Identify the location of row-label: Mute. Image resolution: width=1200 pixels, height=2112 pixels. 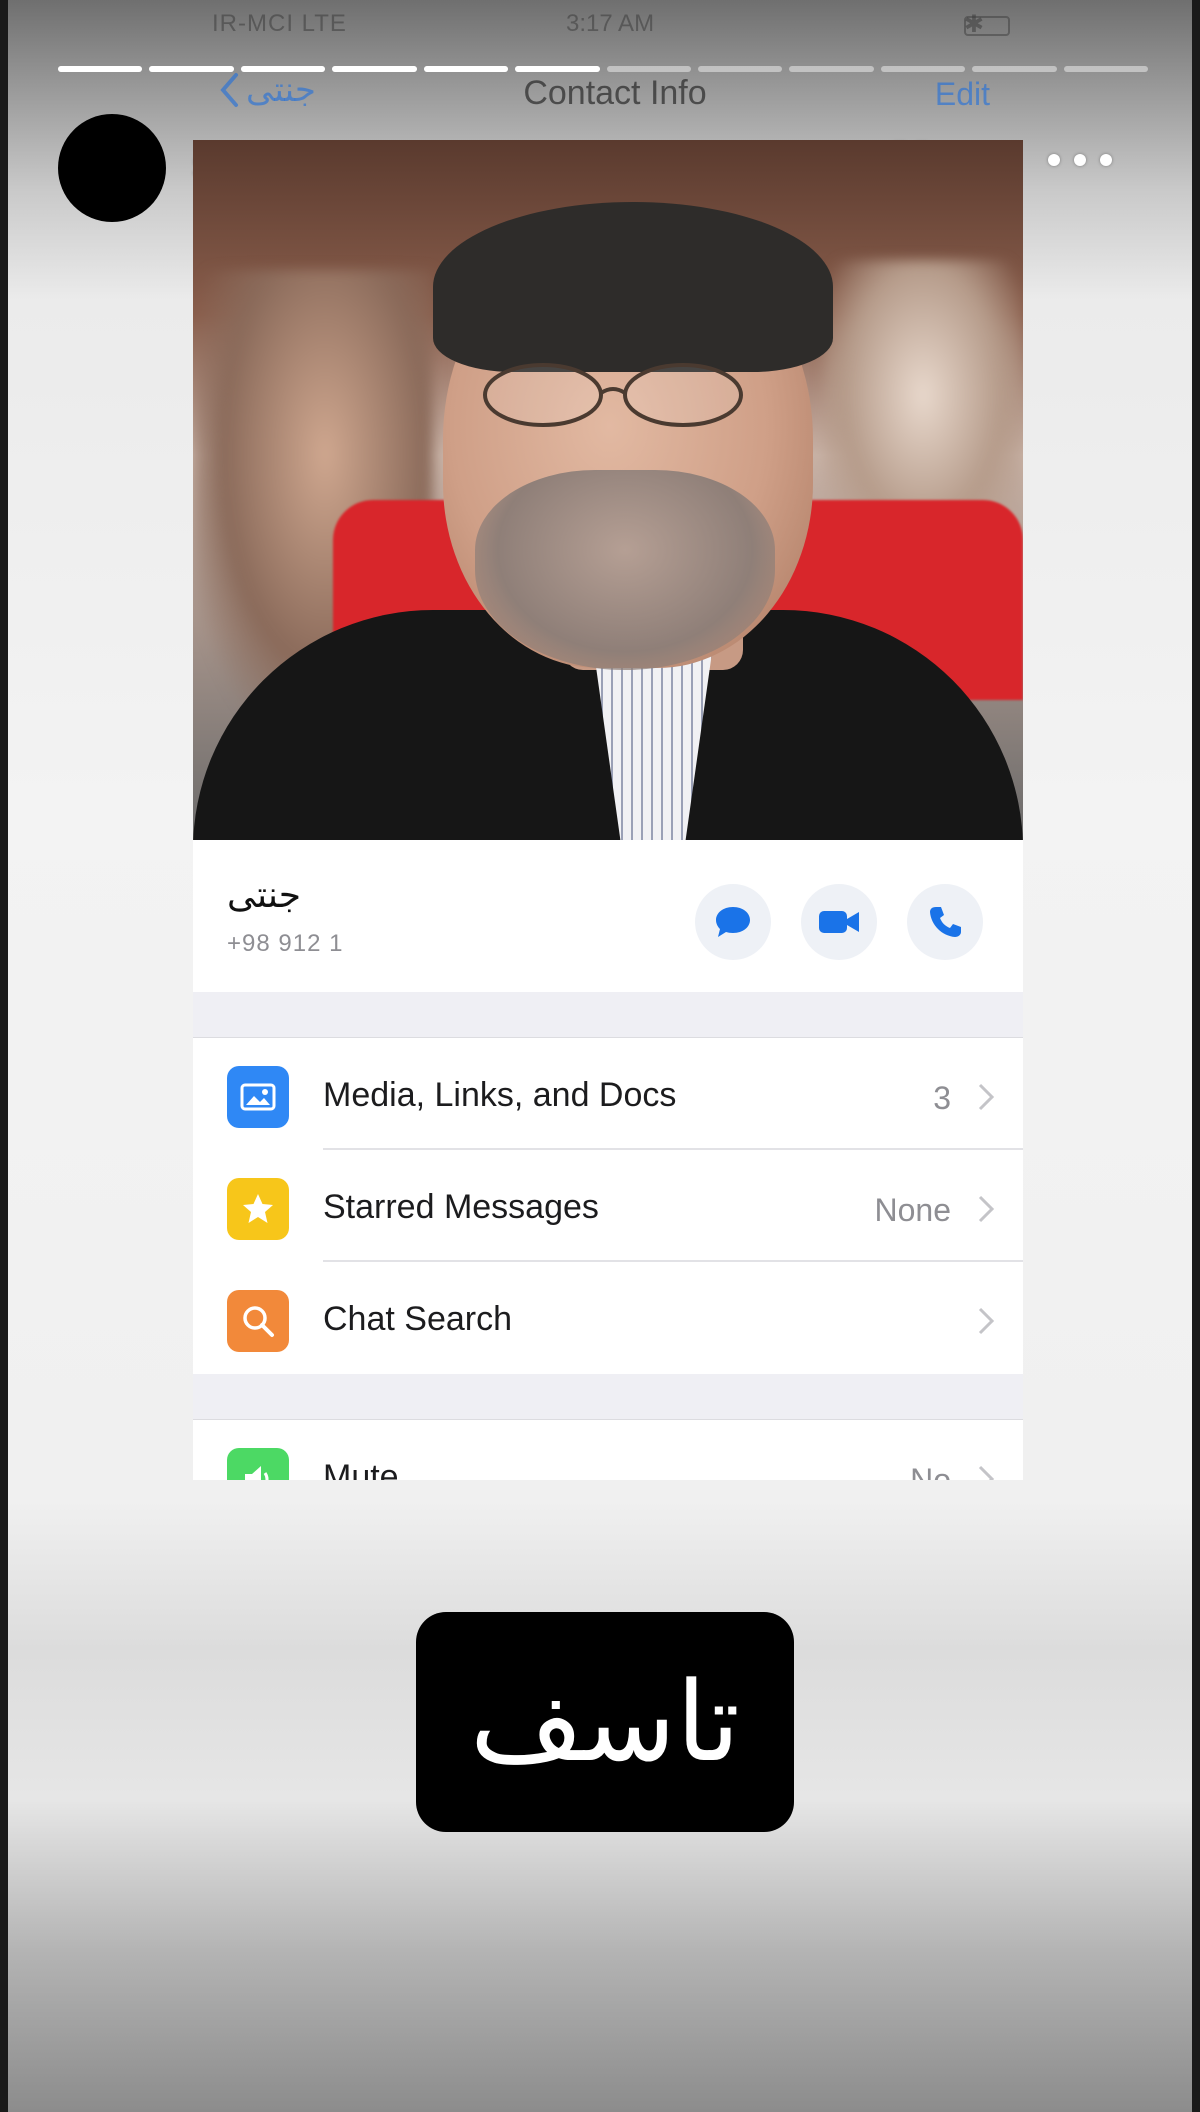
(361, 1469).